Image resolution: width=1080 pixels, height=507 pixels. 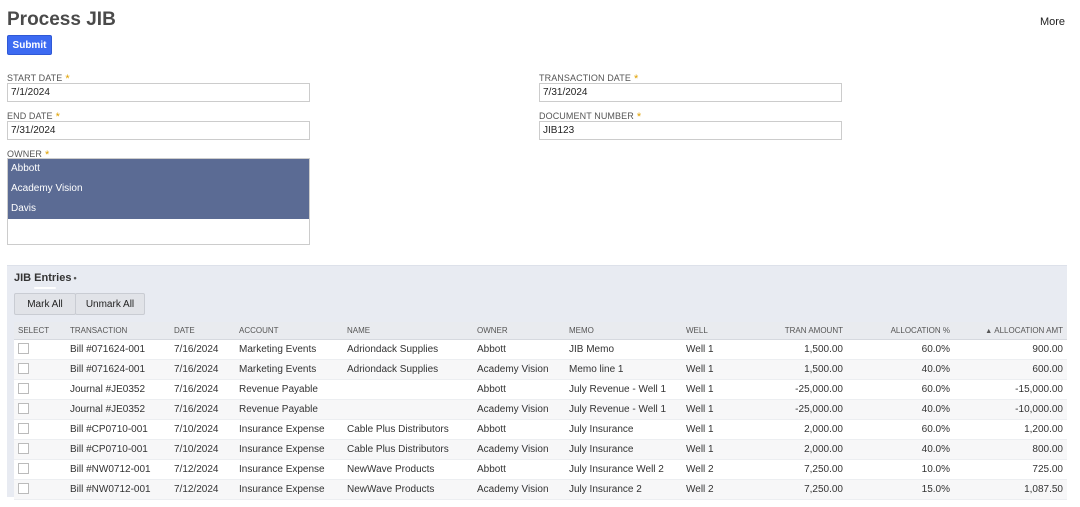 I want to click on owner-multiselect: Abbott Academy Vision Davis, so click(x=158, y=201).